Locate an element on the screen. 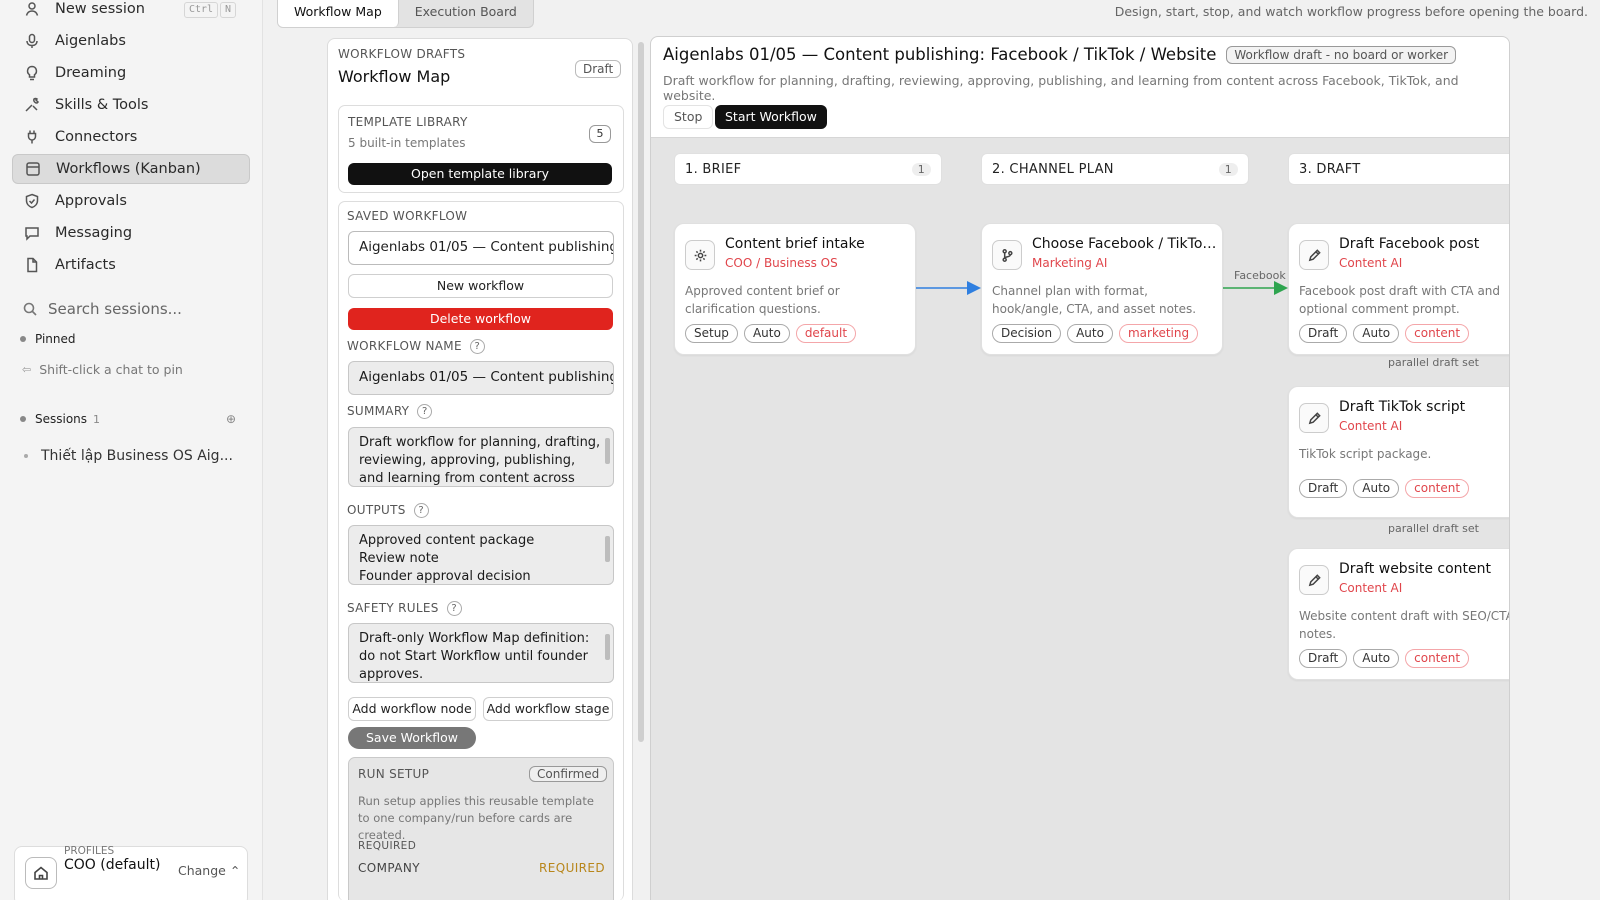  pinned-label: Pinned is located at coordinates (55, 339).